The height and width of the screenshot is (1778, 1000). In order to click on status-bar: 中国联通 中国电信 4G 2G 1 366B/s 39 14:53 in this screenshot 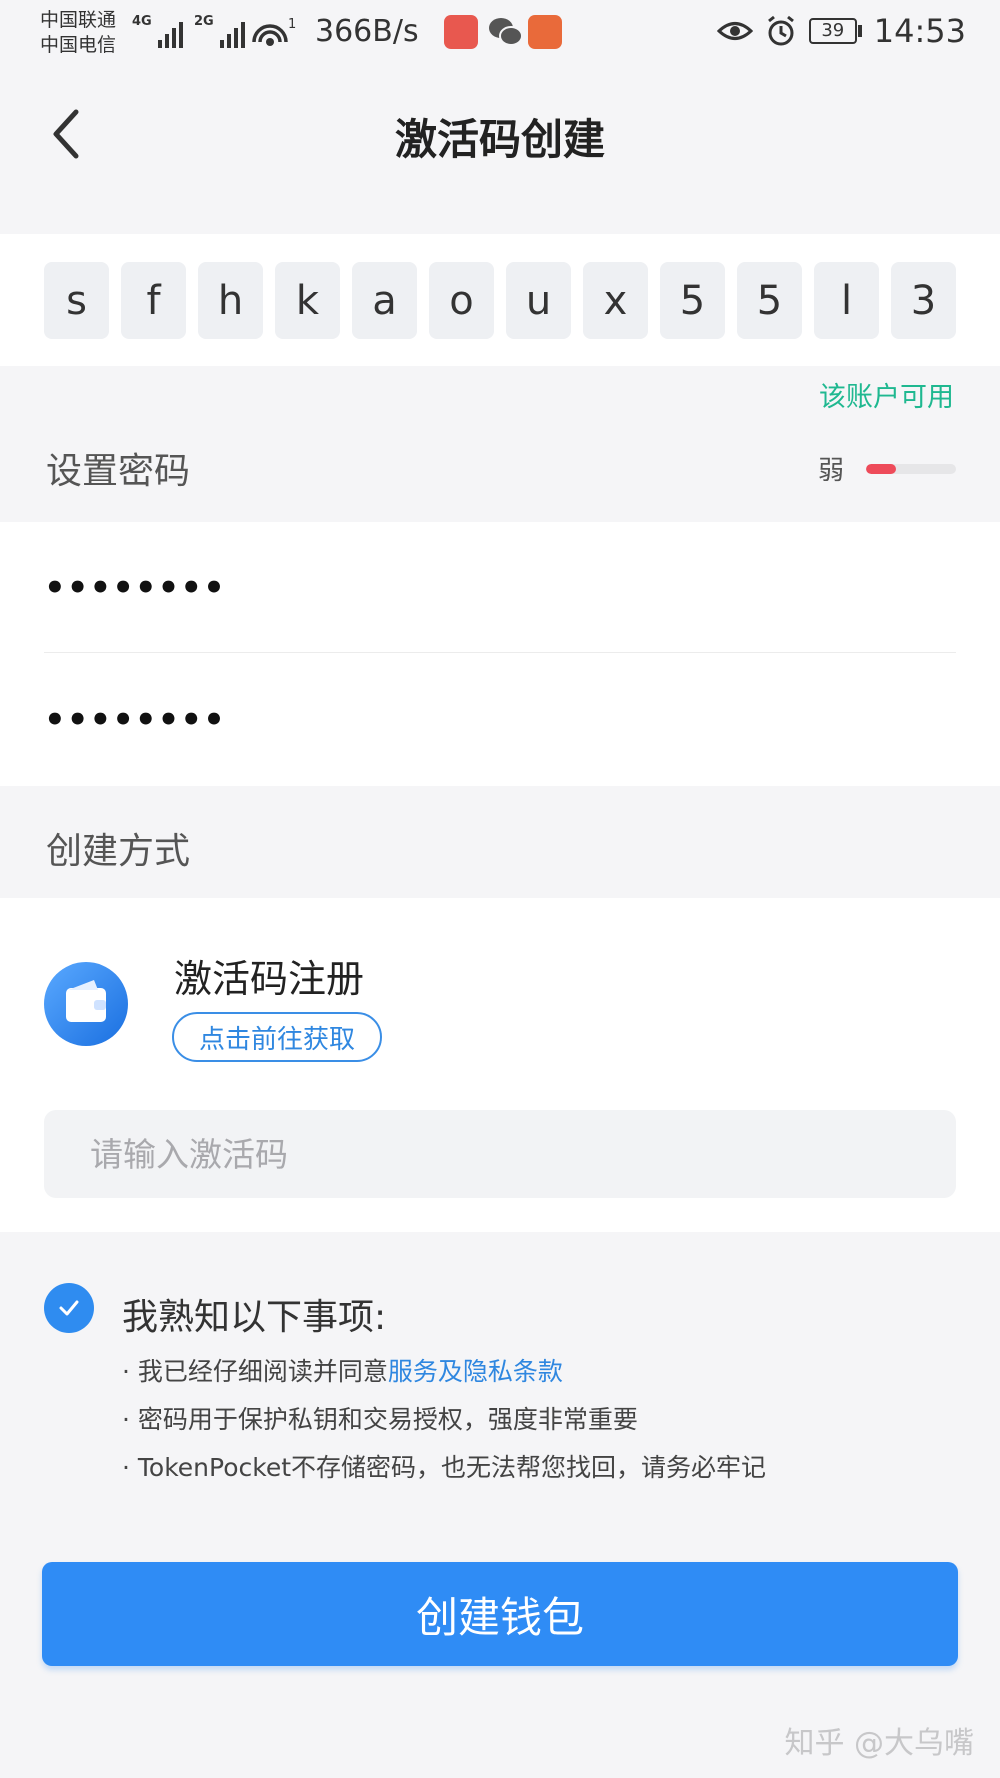, I will do `click(500, 34)`.